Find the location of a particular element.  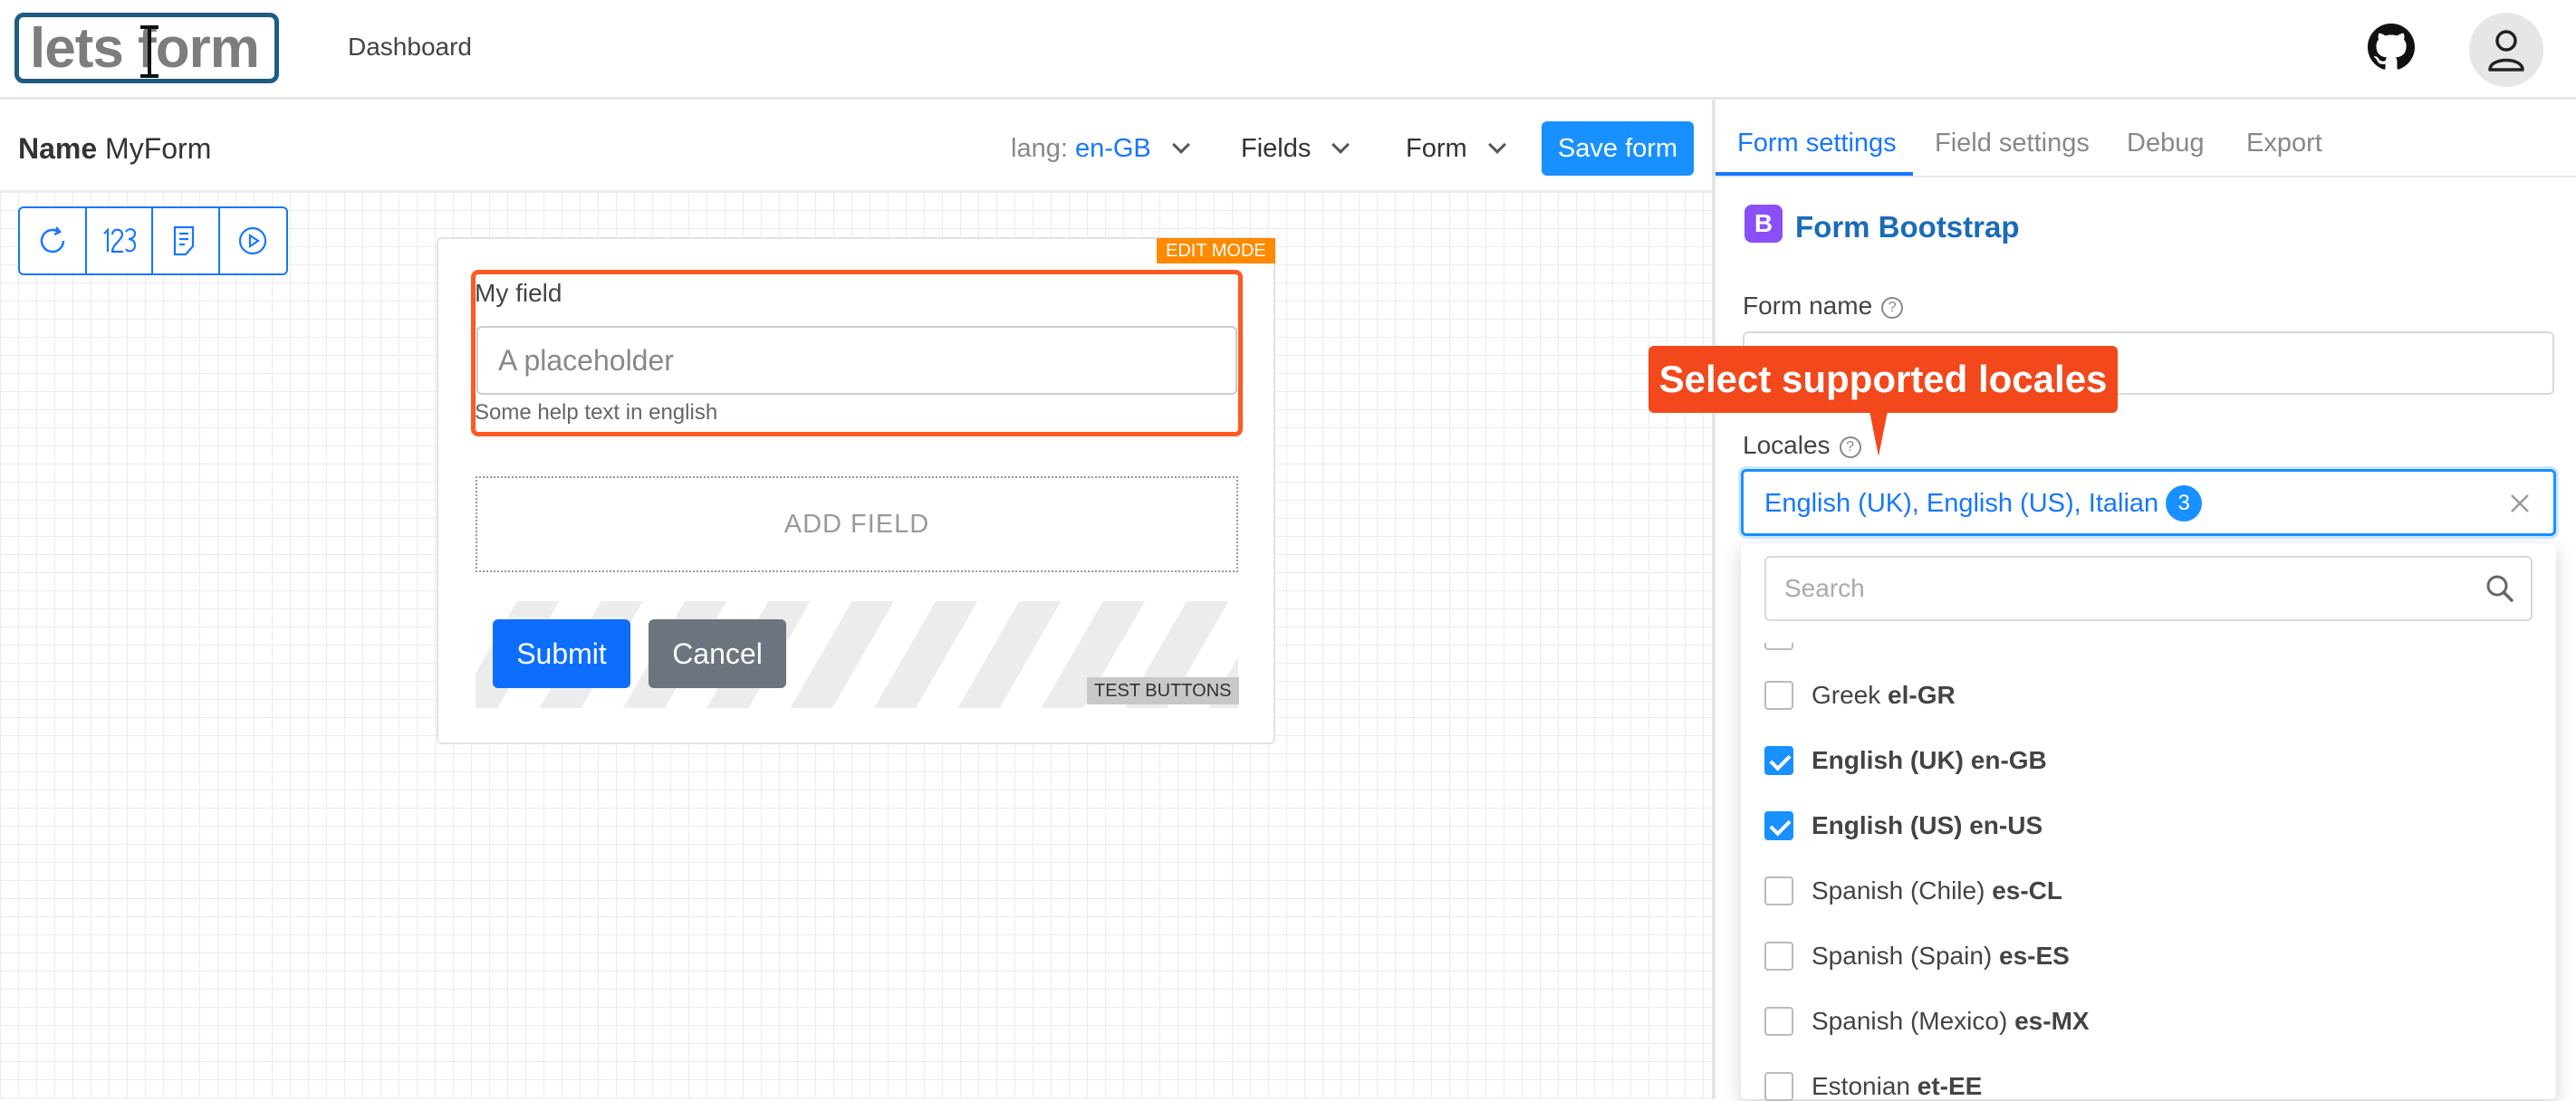

option-code: es-ES is located at coordinates (2034, 956).